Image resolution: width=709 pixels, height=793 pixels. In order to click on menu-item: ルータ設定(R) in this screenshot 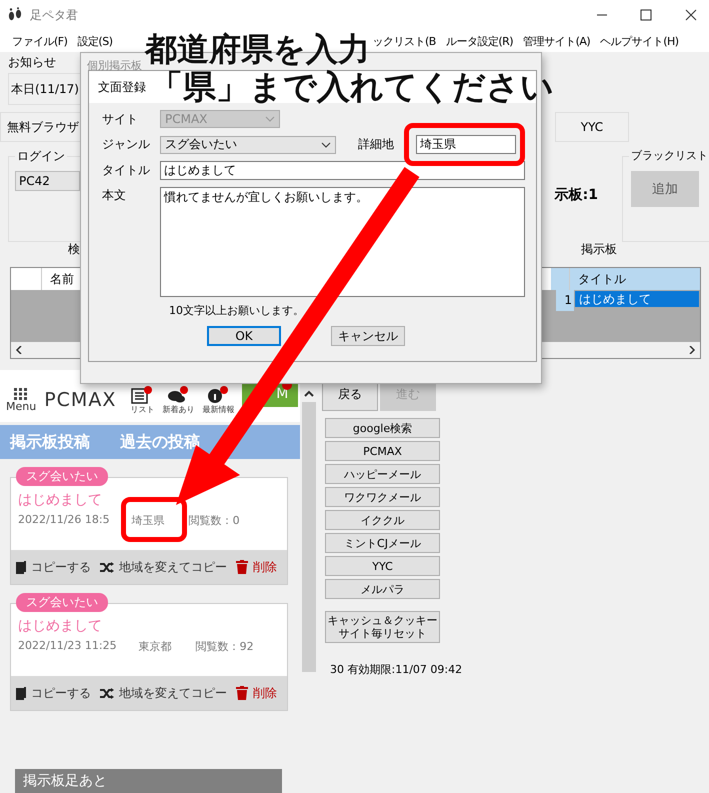, I will do `click(480, 41)`.